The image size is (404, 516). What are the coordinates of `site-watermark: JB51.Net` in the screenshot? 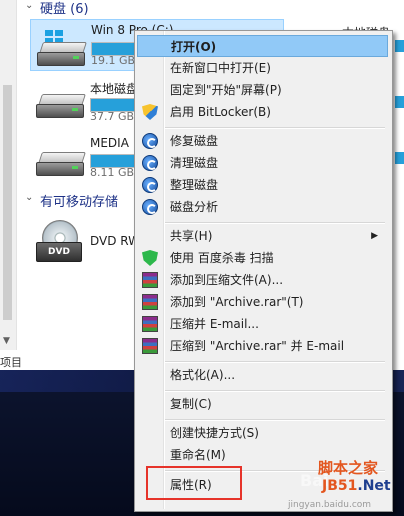 It's located at (356, 486).